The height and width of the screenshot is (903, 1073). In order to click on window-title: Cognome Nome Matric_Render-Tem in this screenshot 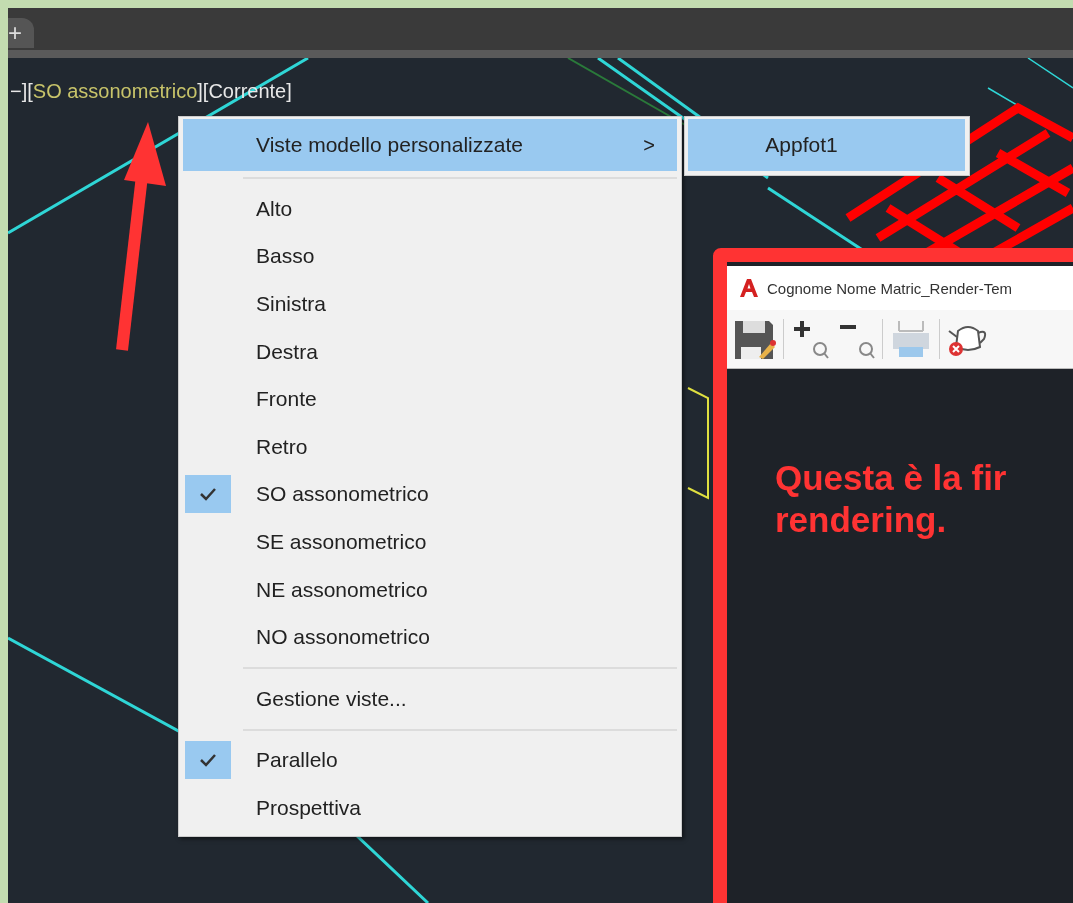, I will do `click(890, 288)`.